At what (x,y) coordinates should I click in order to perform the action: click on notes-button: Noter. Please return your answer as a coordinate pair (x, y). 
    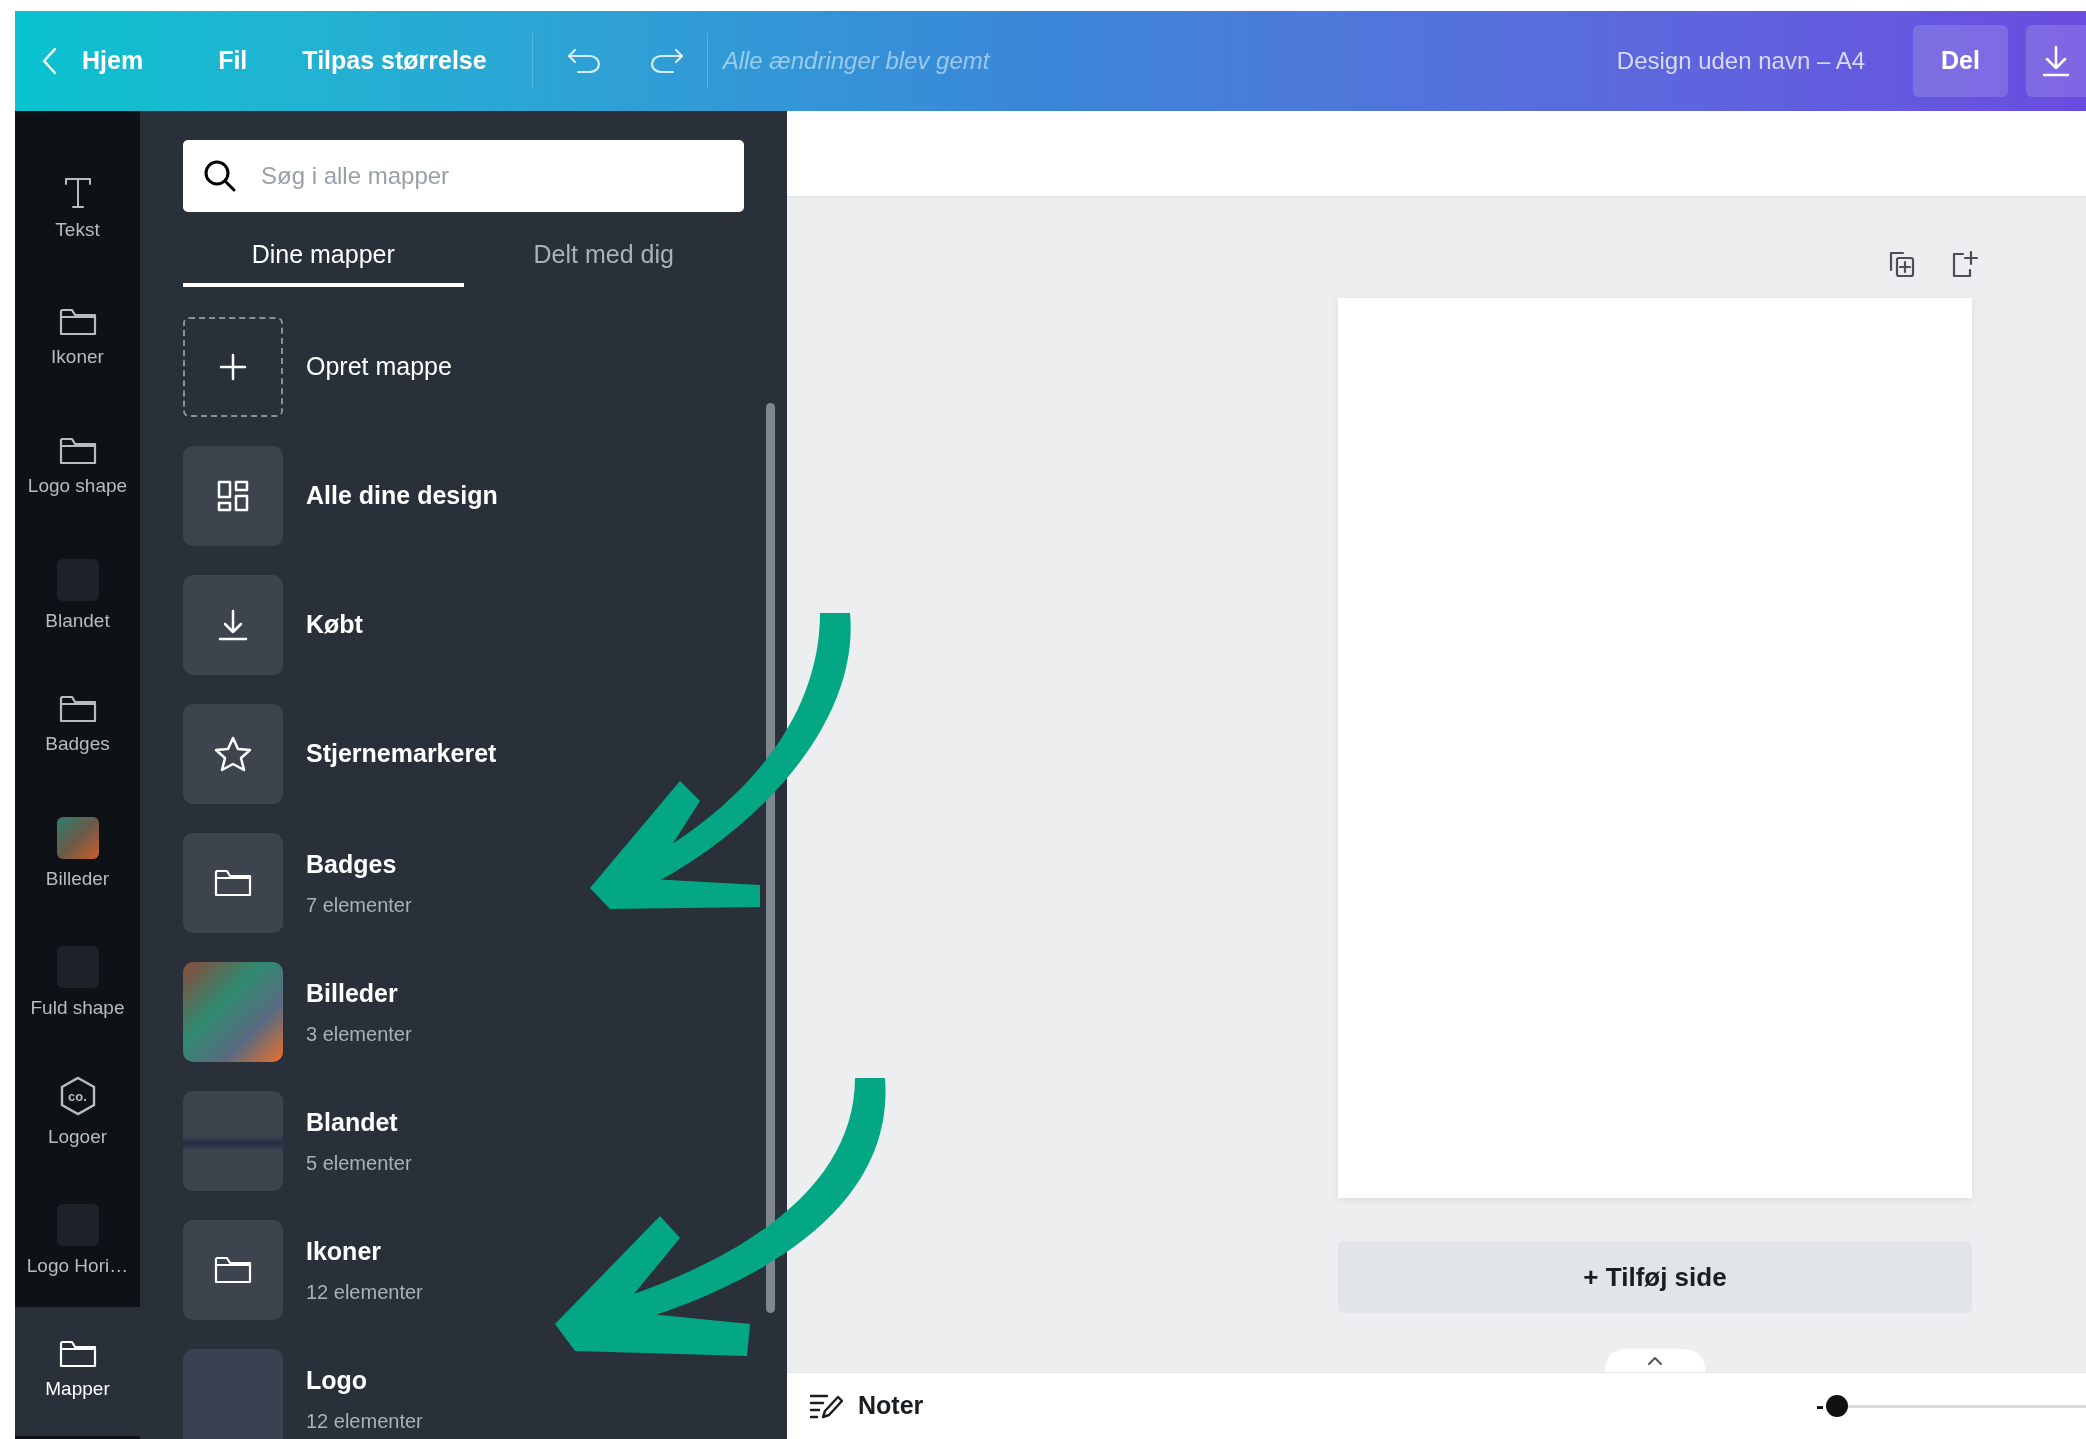
    Looking at the image, I should click on (866, 1406).